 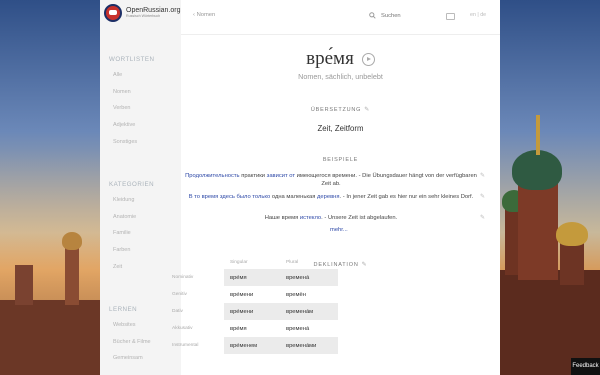 I want to click on search-icon, so click(x=372, y=15).